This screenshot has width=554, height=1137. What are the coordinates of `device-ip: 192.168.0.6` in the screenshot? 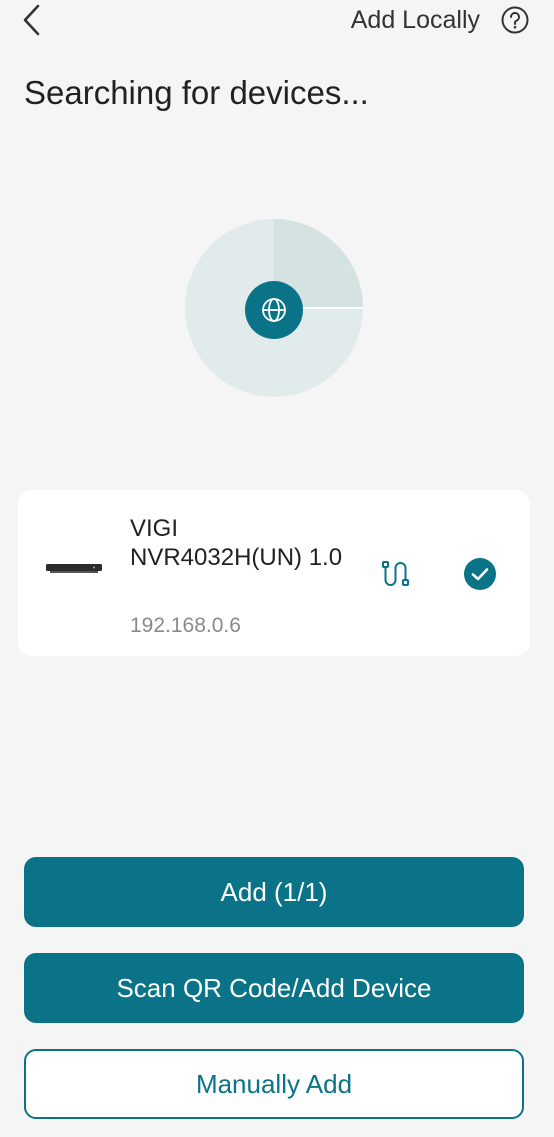 It's located at (185, 625).